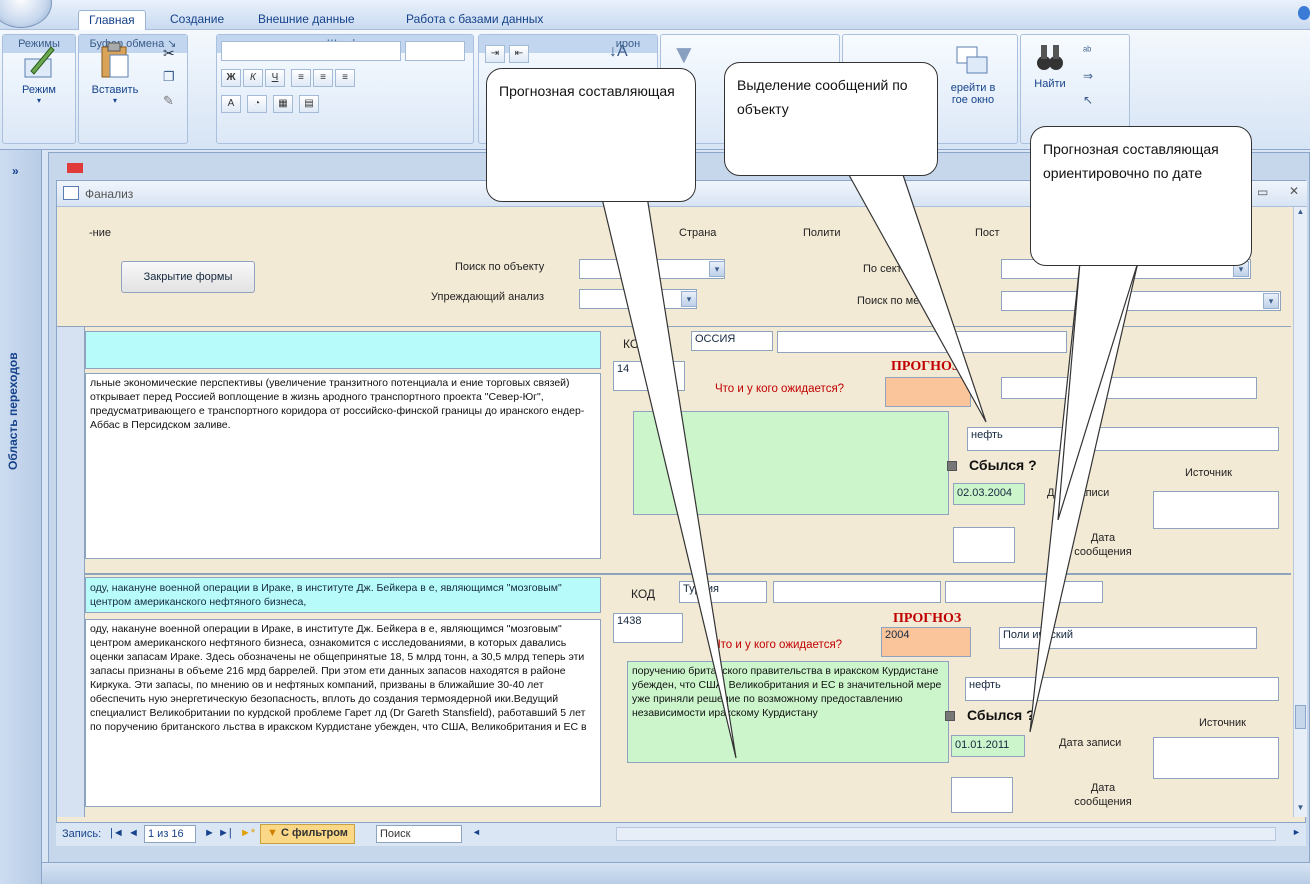 The width and height of the screenshot is (1310, 884). Describe the element at coordinates (831, 119) in the screenshot. I see `callout-object-selection: Выделение сообщений по объекту` at that location.